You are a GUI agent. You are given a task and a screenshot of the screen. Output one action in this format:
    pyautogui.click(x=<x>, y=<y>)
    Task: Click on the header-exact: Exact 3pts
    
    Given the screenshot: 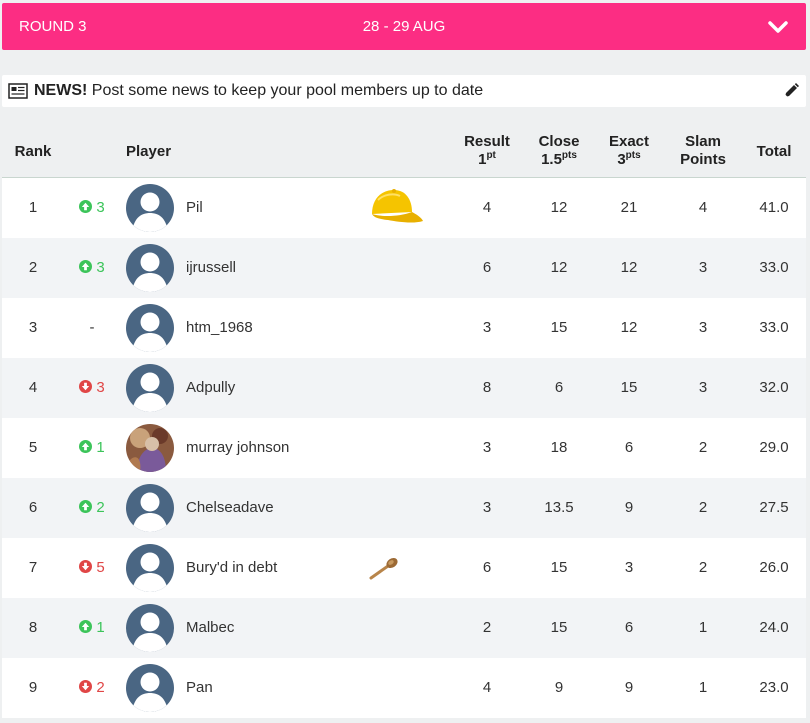 What is the action you would take?
    pyautogui.click(x=629, y=151)
    